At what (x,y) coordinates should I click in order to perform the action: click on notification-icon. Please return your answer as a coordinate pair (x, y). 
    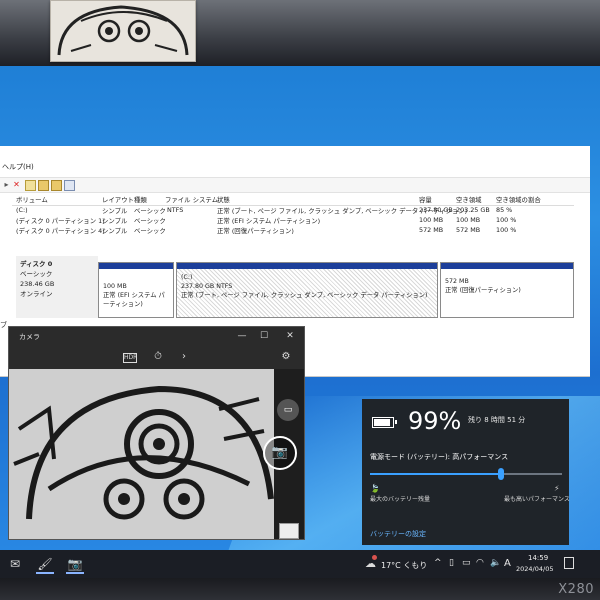
    Looking at the image, I should click on (569, 563).